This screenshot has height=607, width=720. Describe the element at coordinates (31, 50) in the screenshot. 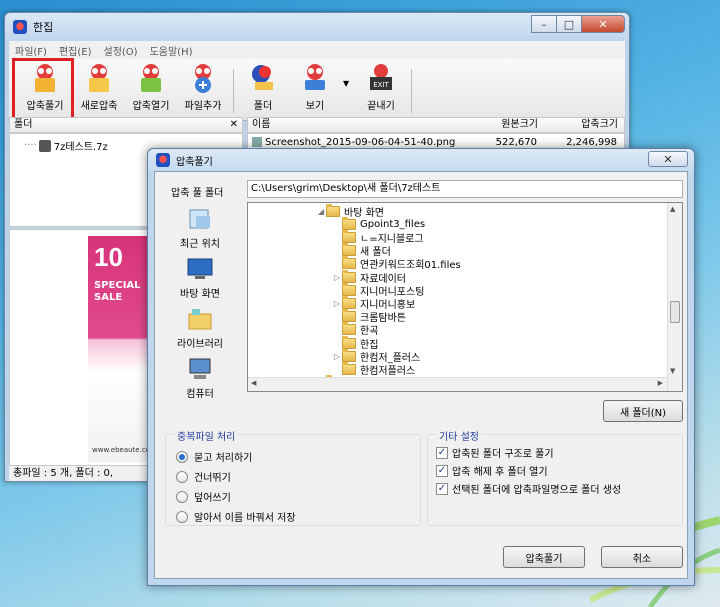

I see `menu-file: 파일(F)` at that location.